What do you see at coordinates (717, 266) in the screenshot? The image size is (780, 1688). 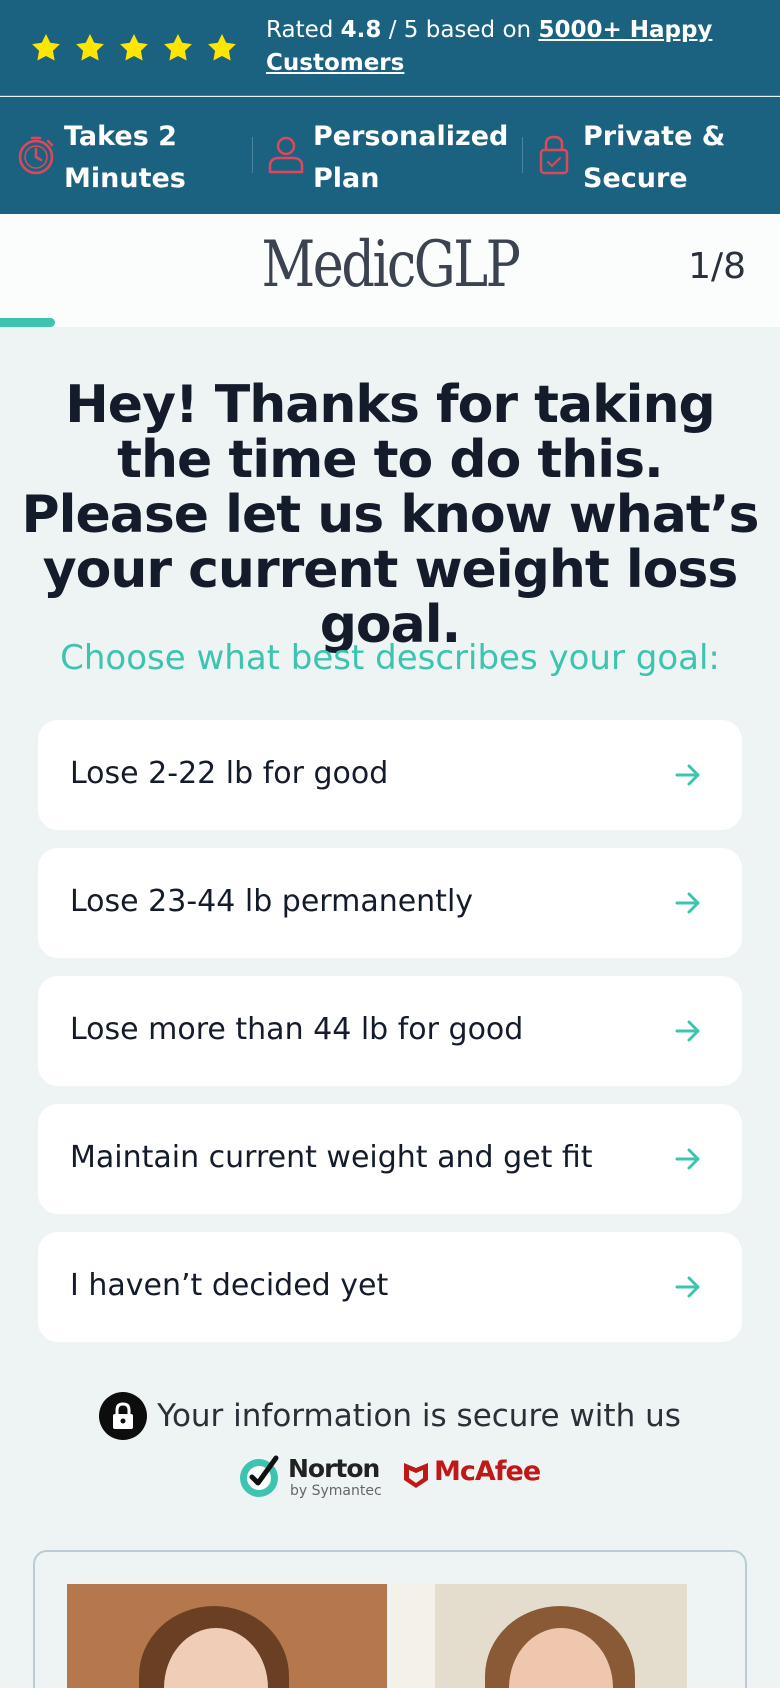 I see `step-indicator: 1/8` at bounding box center [717, 266].